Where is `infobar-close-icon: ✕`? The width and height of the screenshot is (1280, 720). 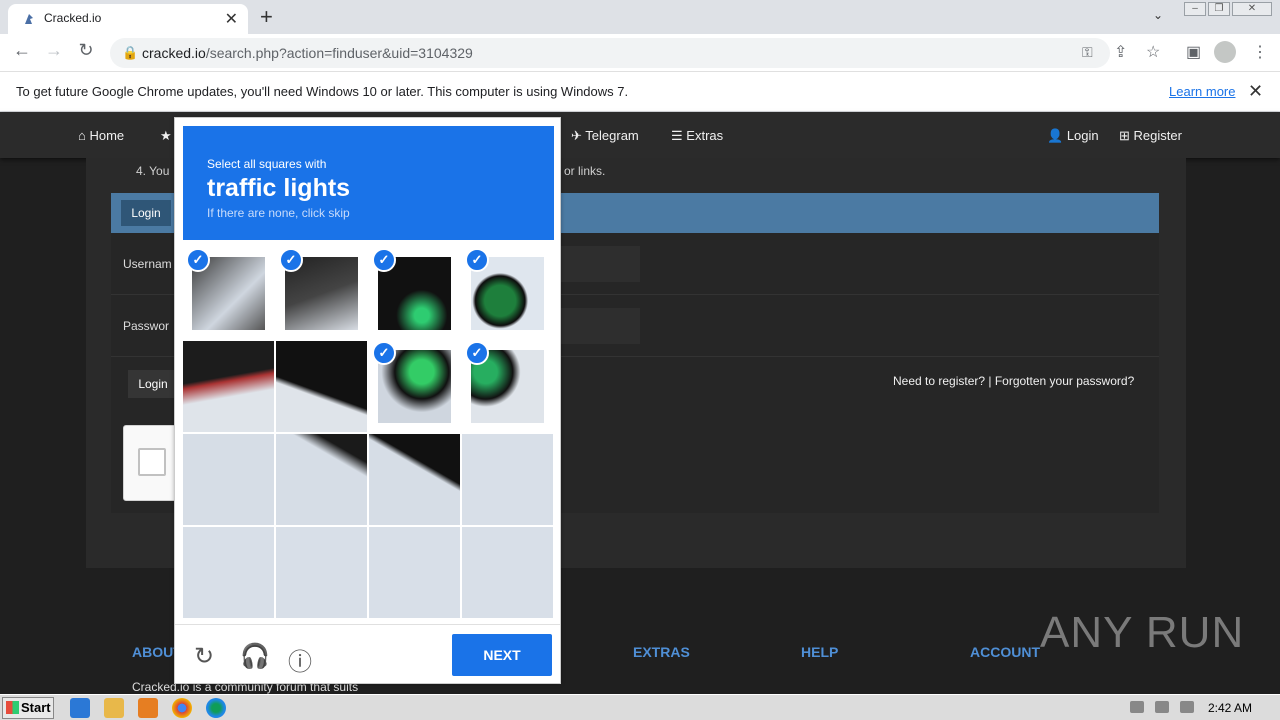
infobar-close-icon: ✕ is located at coordinates (1255, 91).